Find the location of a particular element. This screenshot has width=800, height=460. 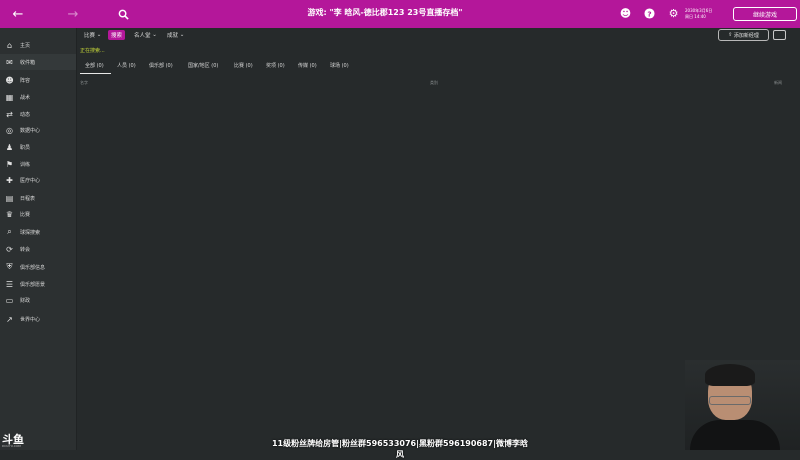

tab-awards: 奖项 (0) is located at coordinates (275, 65).